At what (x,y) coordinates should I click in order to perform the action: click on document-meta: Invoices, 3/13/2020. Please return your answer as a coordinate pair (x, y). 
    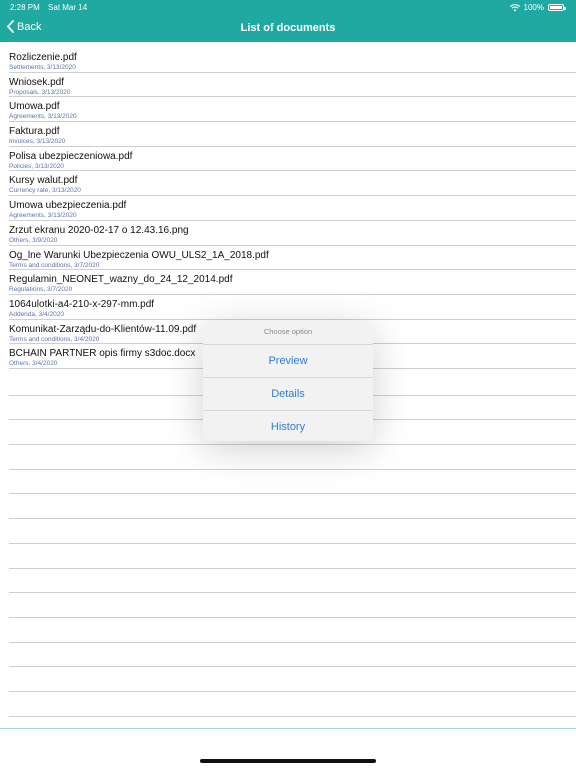
    Looking at the image, I should click on (37, 142).